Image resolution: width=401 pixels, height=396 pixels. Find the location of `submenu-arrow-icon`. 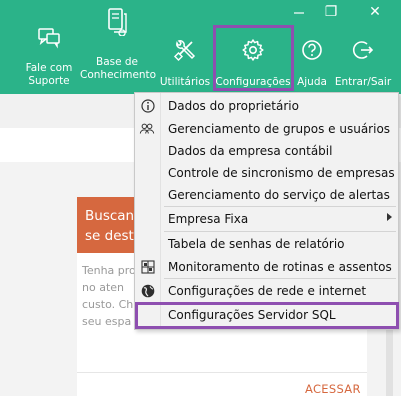

submenu-arrow-icon is located at coordinates (389, 217).